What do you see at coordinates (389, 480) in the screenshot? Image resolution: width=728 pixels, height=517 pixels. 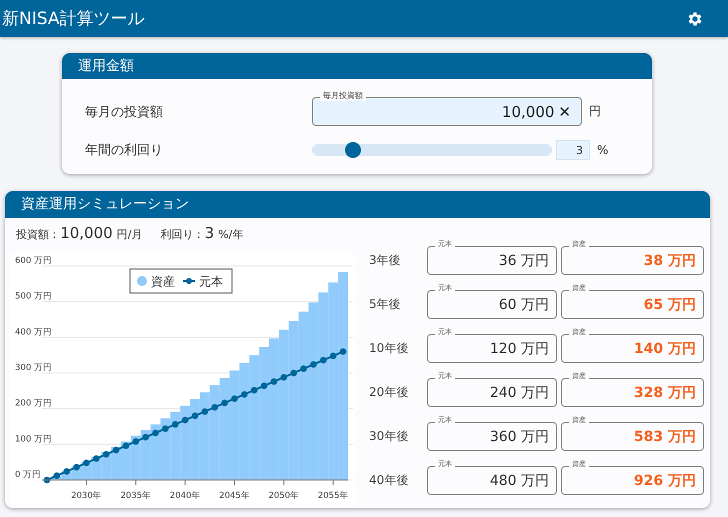 I see `period-label: 40年後` at bounding box center [389, 480].